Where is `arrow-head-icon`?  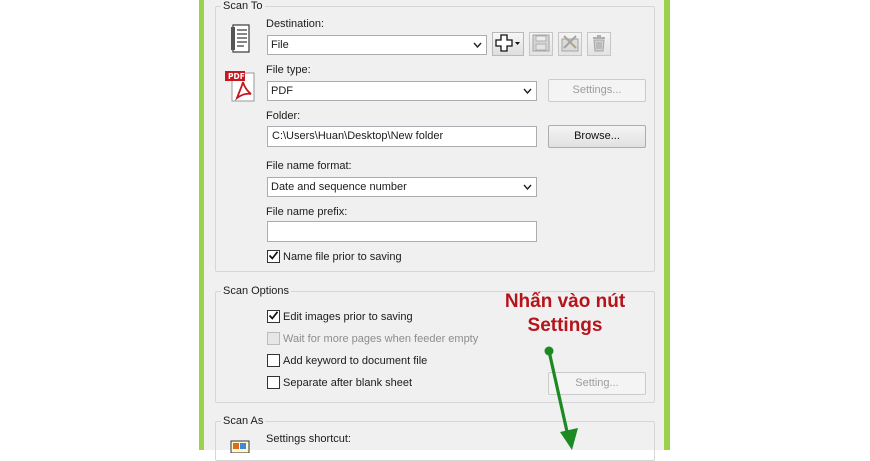
arrow-head-icon is located at coordinates (569, 439).